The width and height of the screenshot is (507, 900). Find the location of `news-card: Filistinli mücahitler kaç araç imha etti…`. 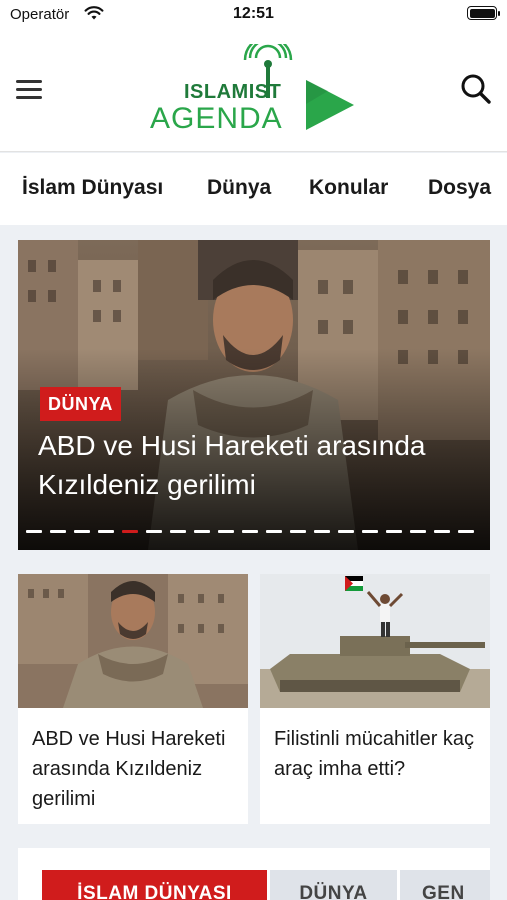

news-card: Filistinli mücahitler kaç araç imha etti… is located at coordinates (375, 699).